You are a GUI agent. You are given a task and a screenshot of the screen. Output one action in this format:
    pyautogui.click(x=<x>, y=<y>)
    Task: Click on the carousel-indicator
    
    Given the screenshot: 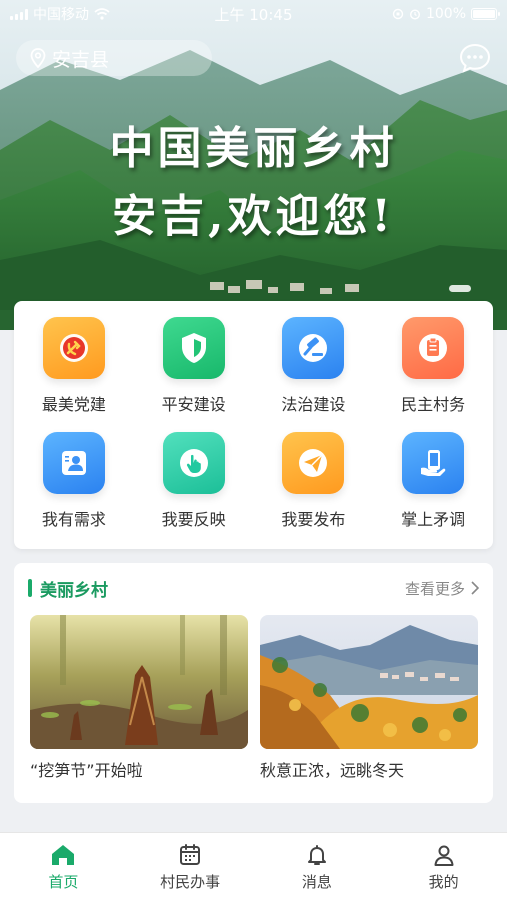 What is the action you would take?
    pyautogui.click(x=460, y=288)
    